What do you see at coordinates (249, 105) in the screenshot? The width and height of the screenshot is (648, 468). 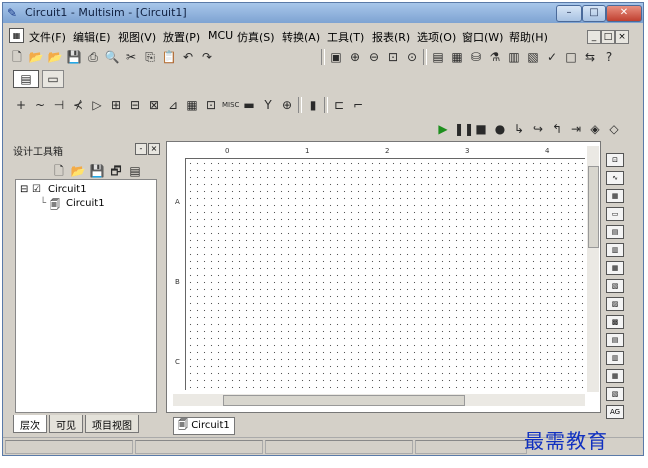 I see `place-rf-icon: ▬` at bounding box center [249, 105].